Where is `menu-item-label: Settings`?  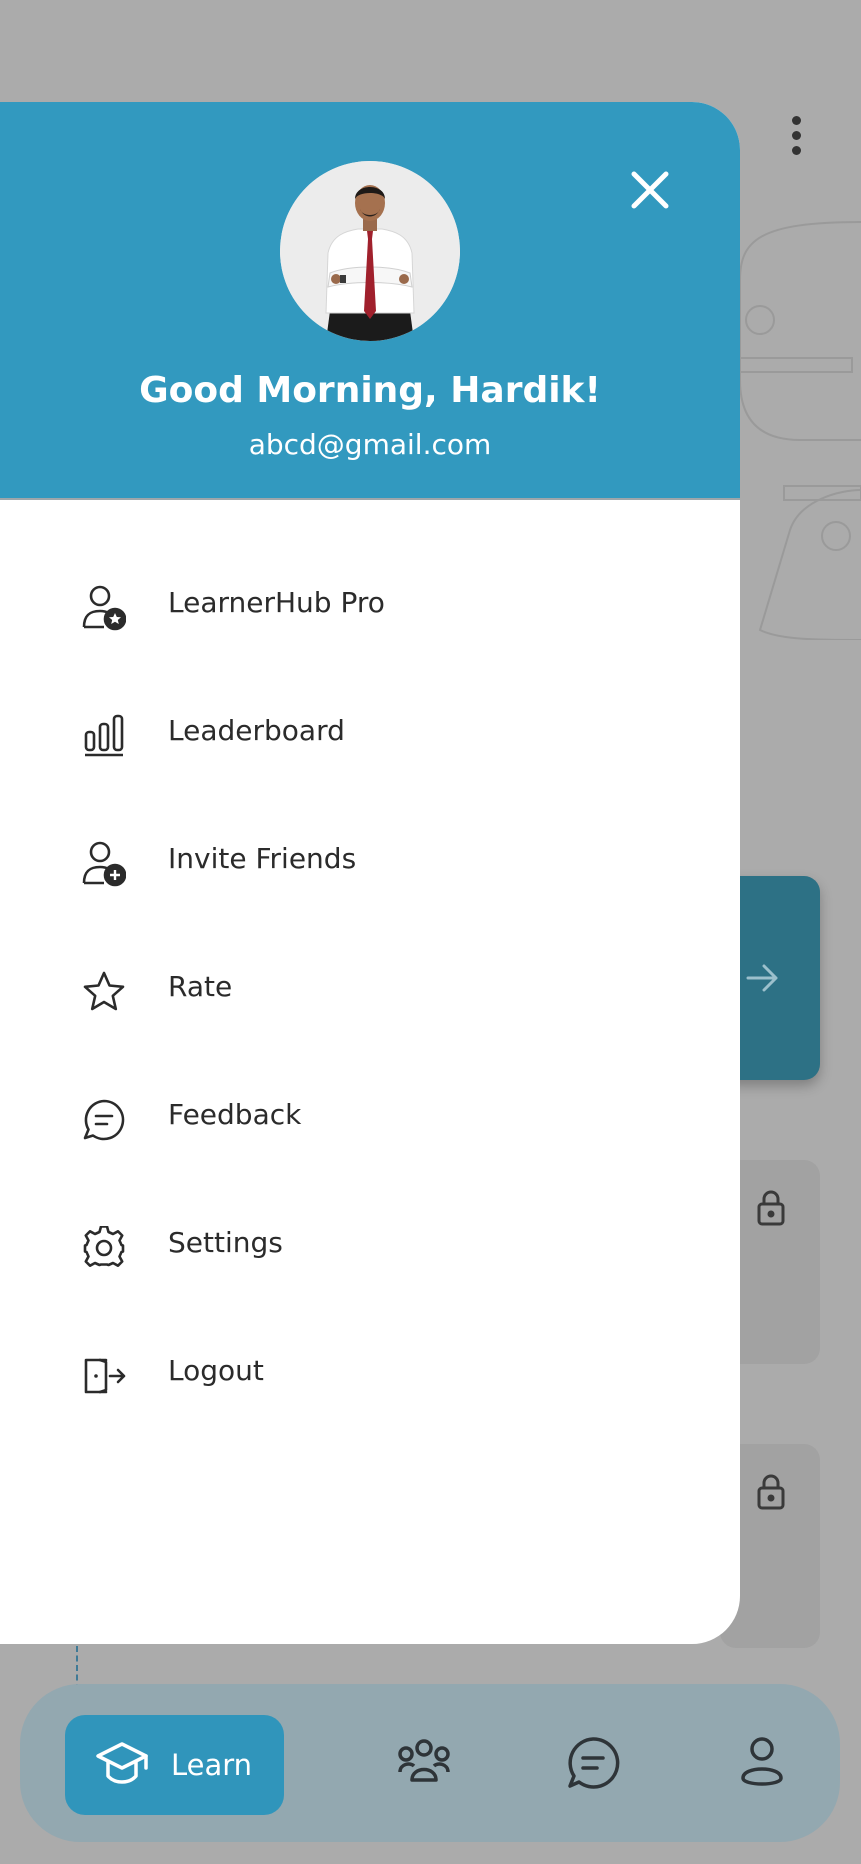 menu-item-label: Settings is located at coordinates (225, 1242).